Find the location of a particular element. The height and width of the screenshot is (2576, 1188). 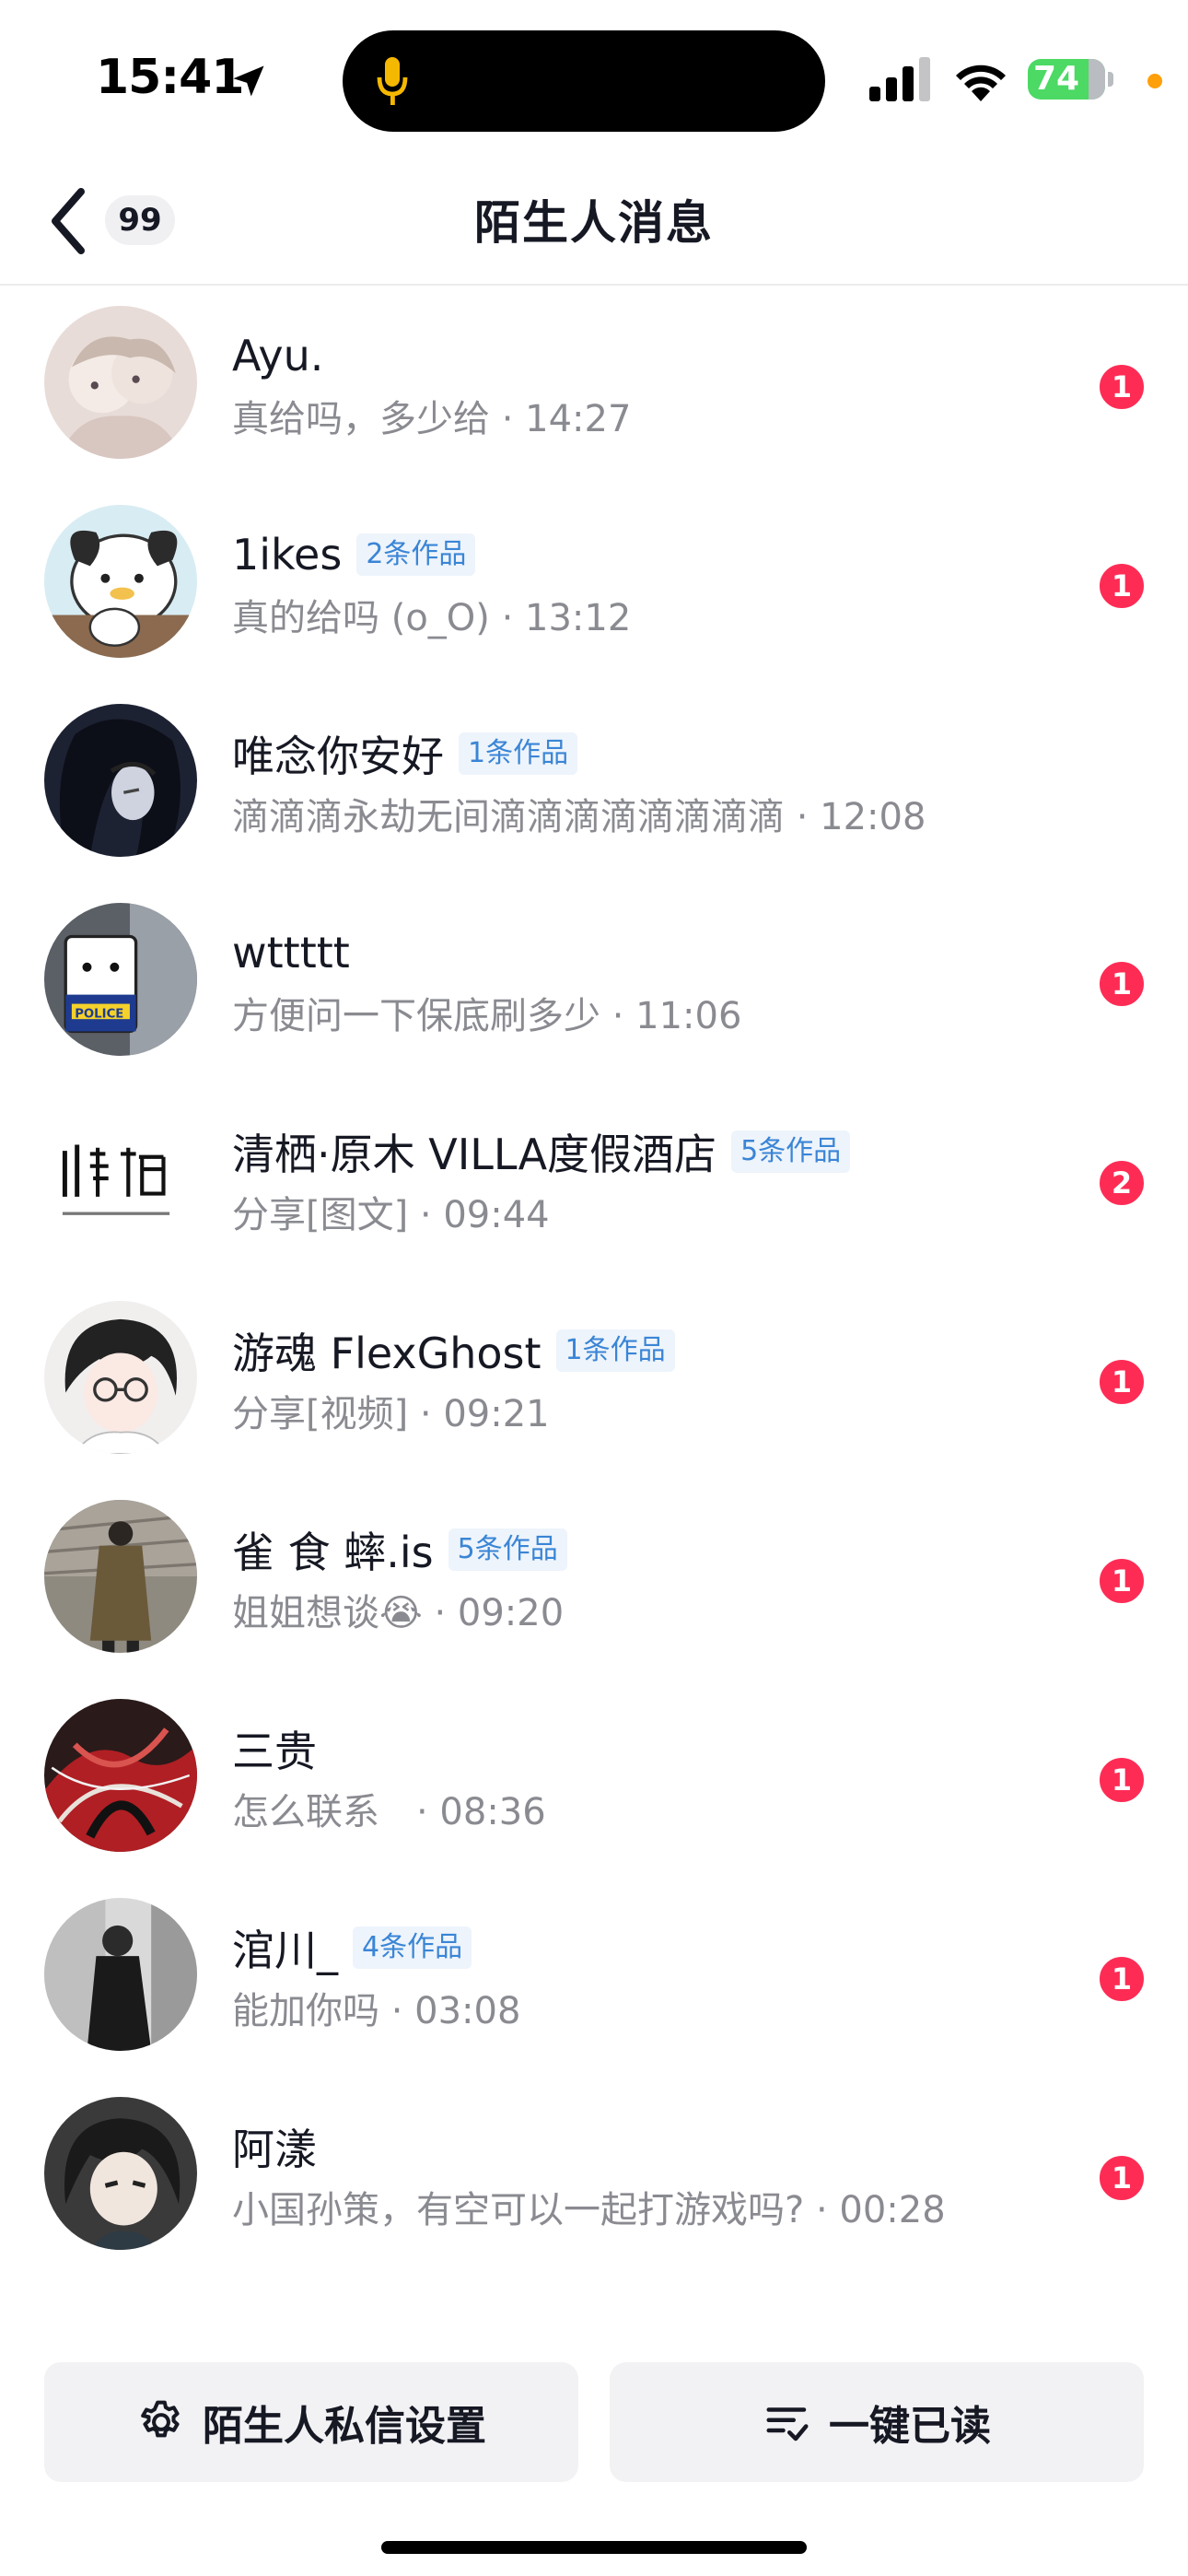

unread-badge: 2 is located at coordinates (1122, 1183).